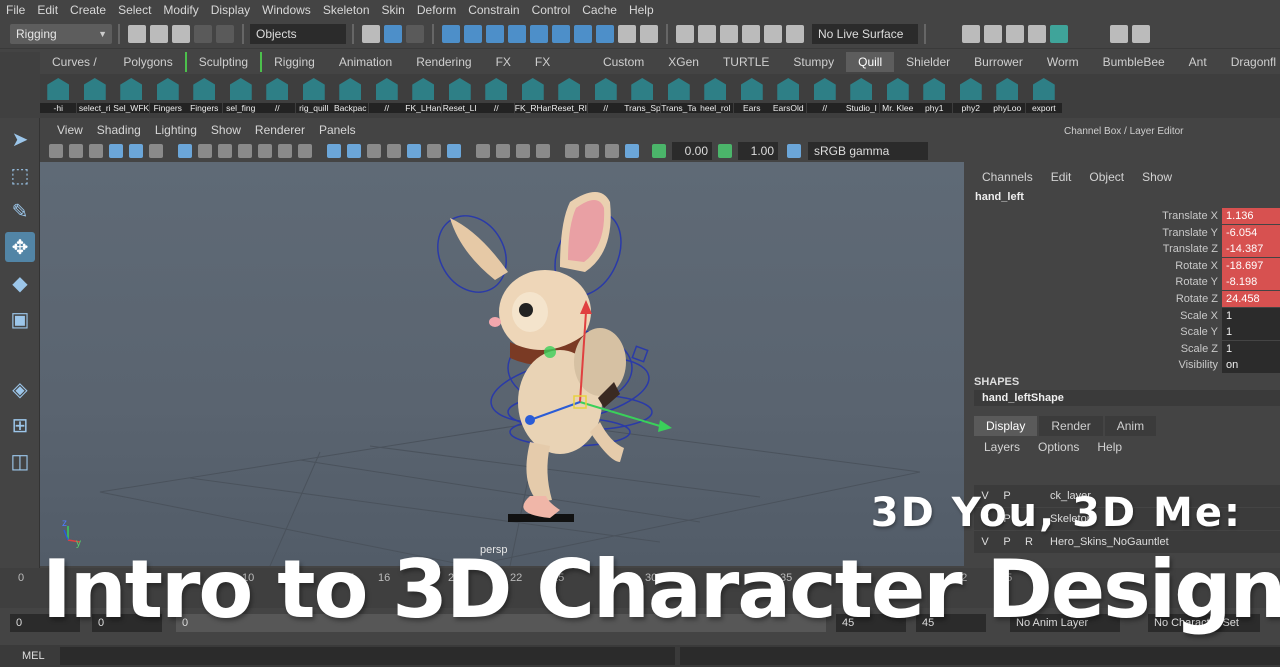  I want to click on attribute-row: Translate Z -14.387, so click(1123, 249).